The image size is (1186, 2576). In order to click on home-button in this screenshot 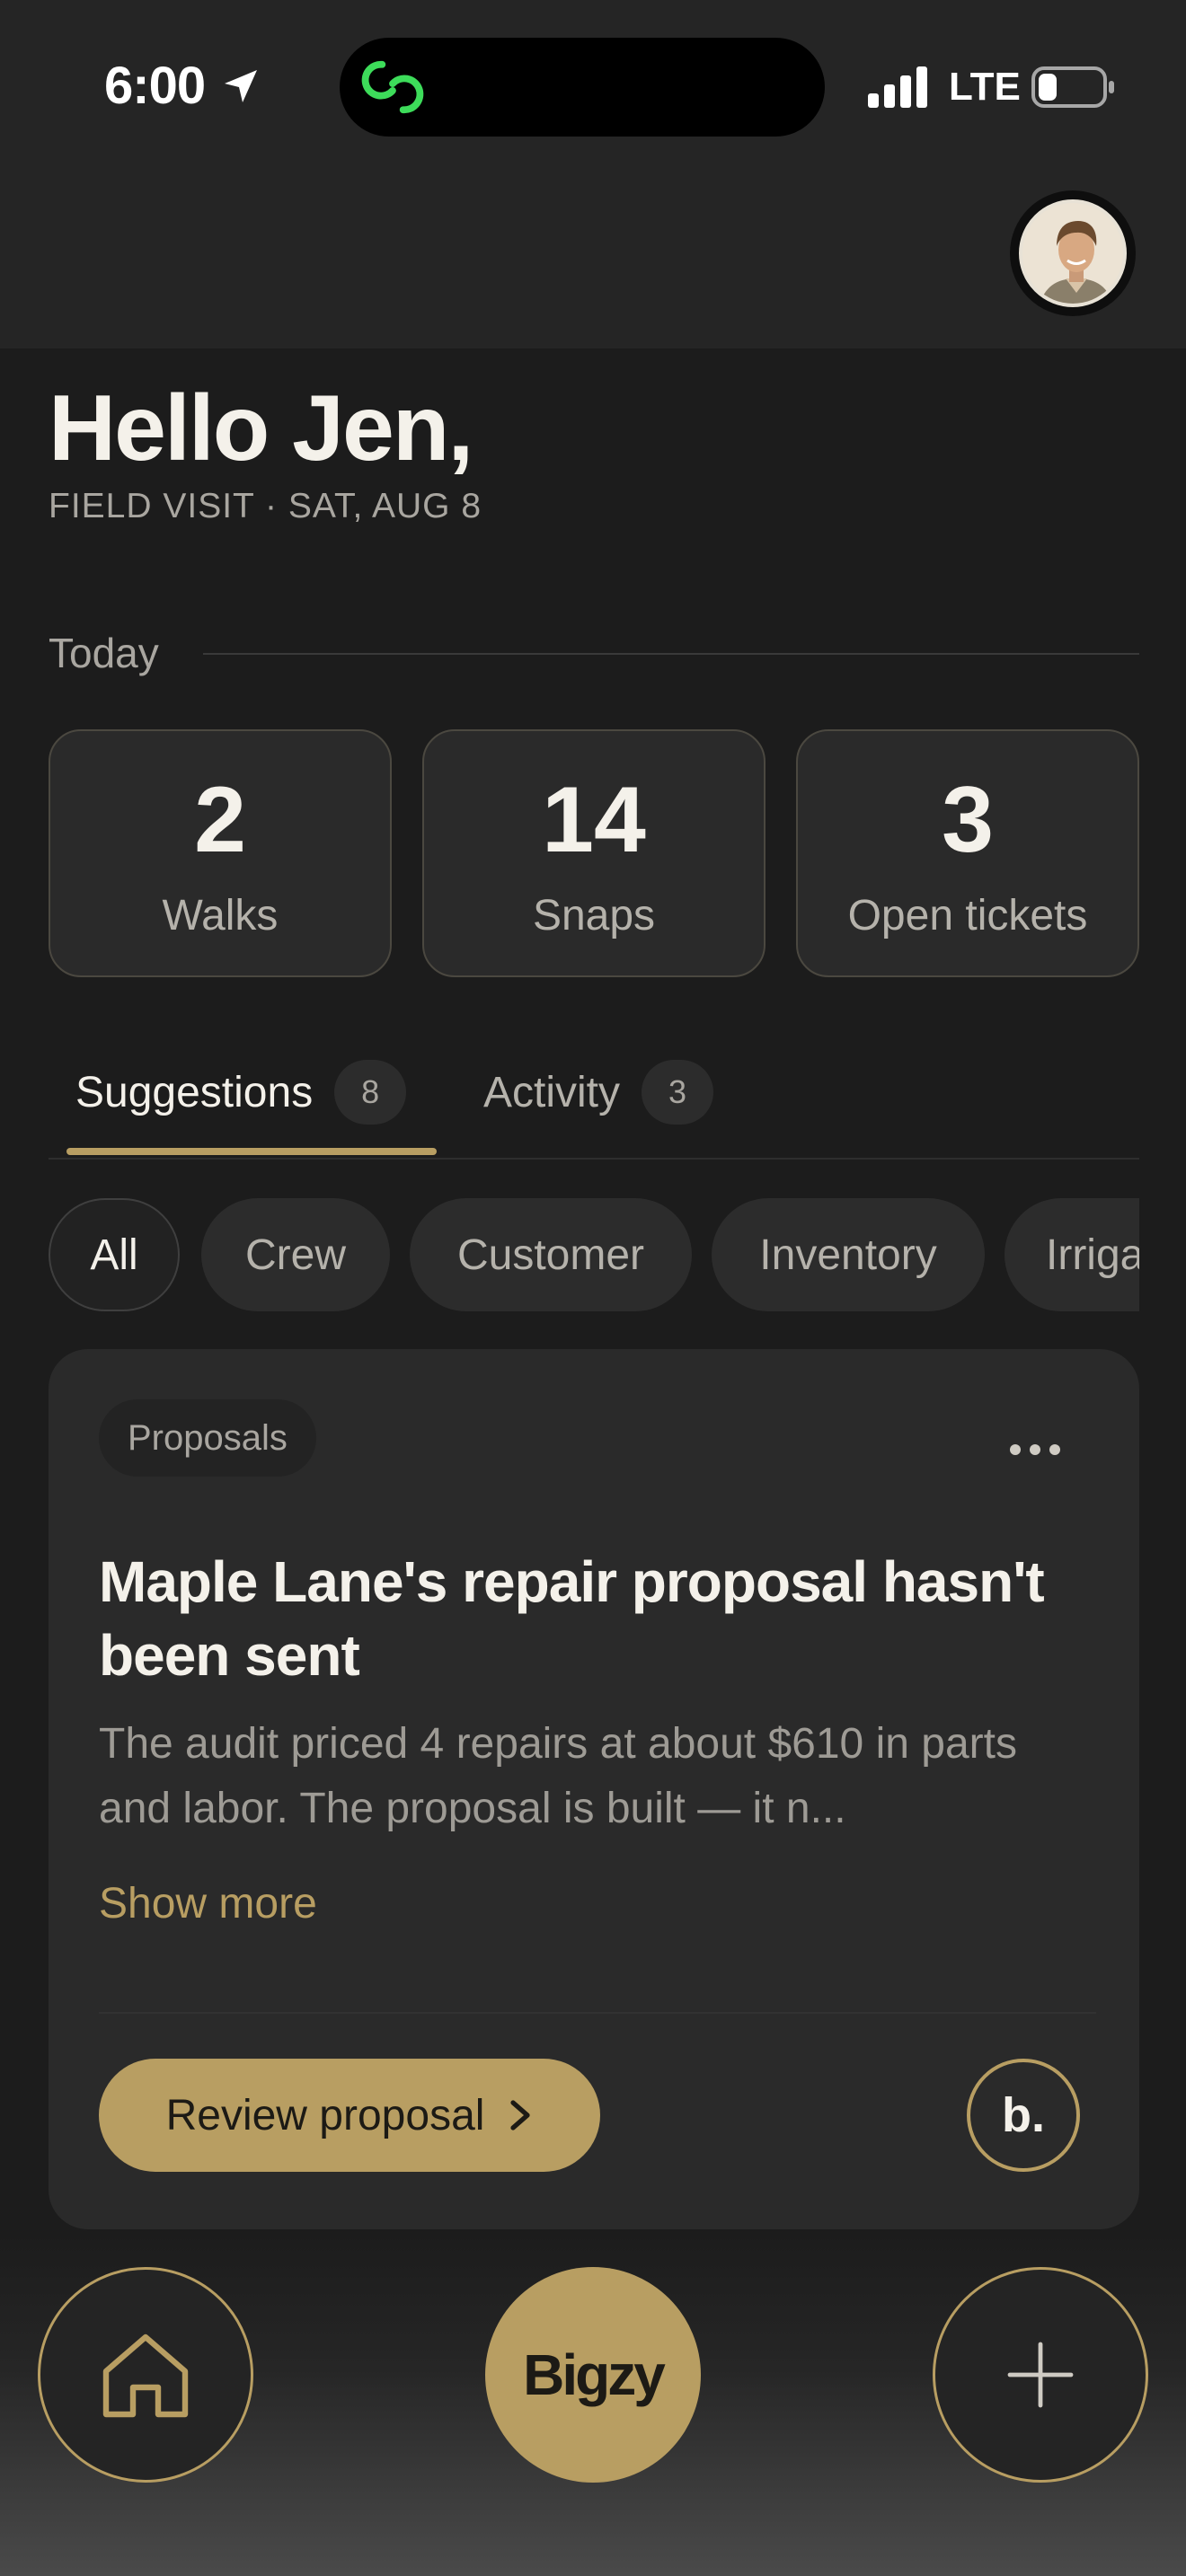, I will do `click(145, 2375)`.